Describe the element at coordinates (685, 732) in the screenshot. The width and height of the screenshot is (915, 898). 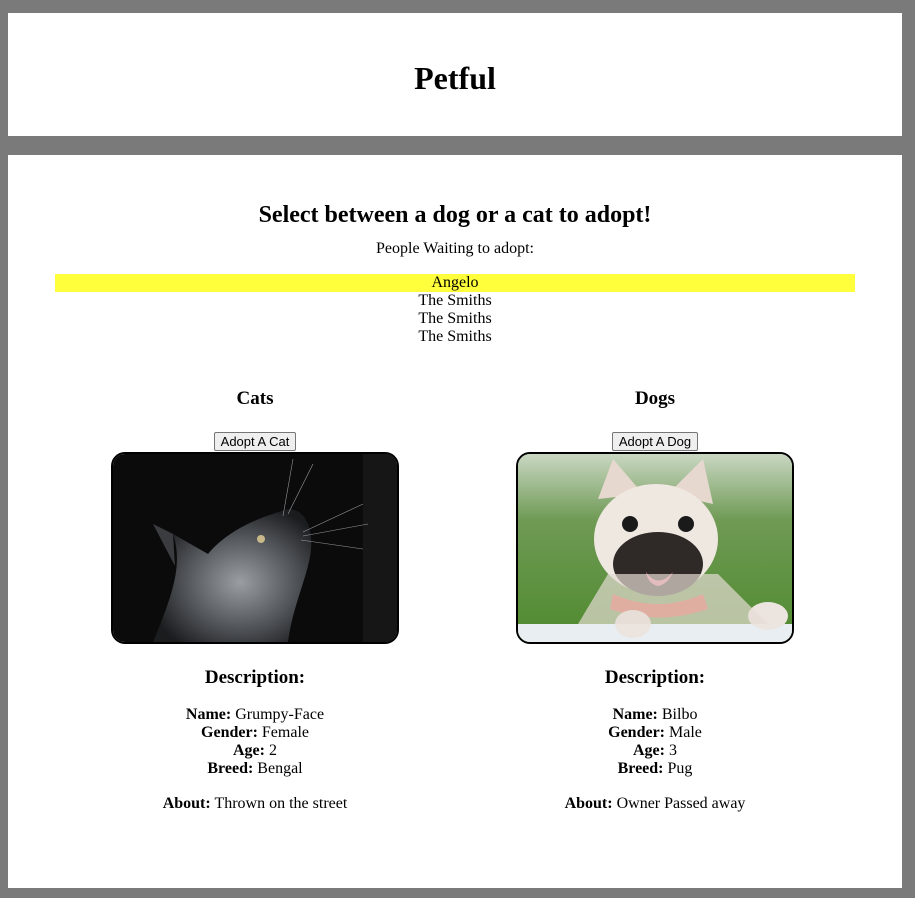
I see `dog-gender: Male` at that location.